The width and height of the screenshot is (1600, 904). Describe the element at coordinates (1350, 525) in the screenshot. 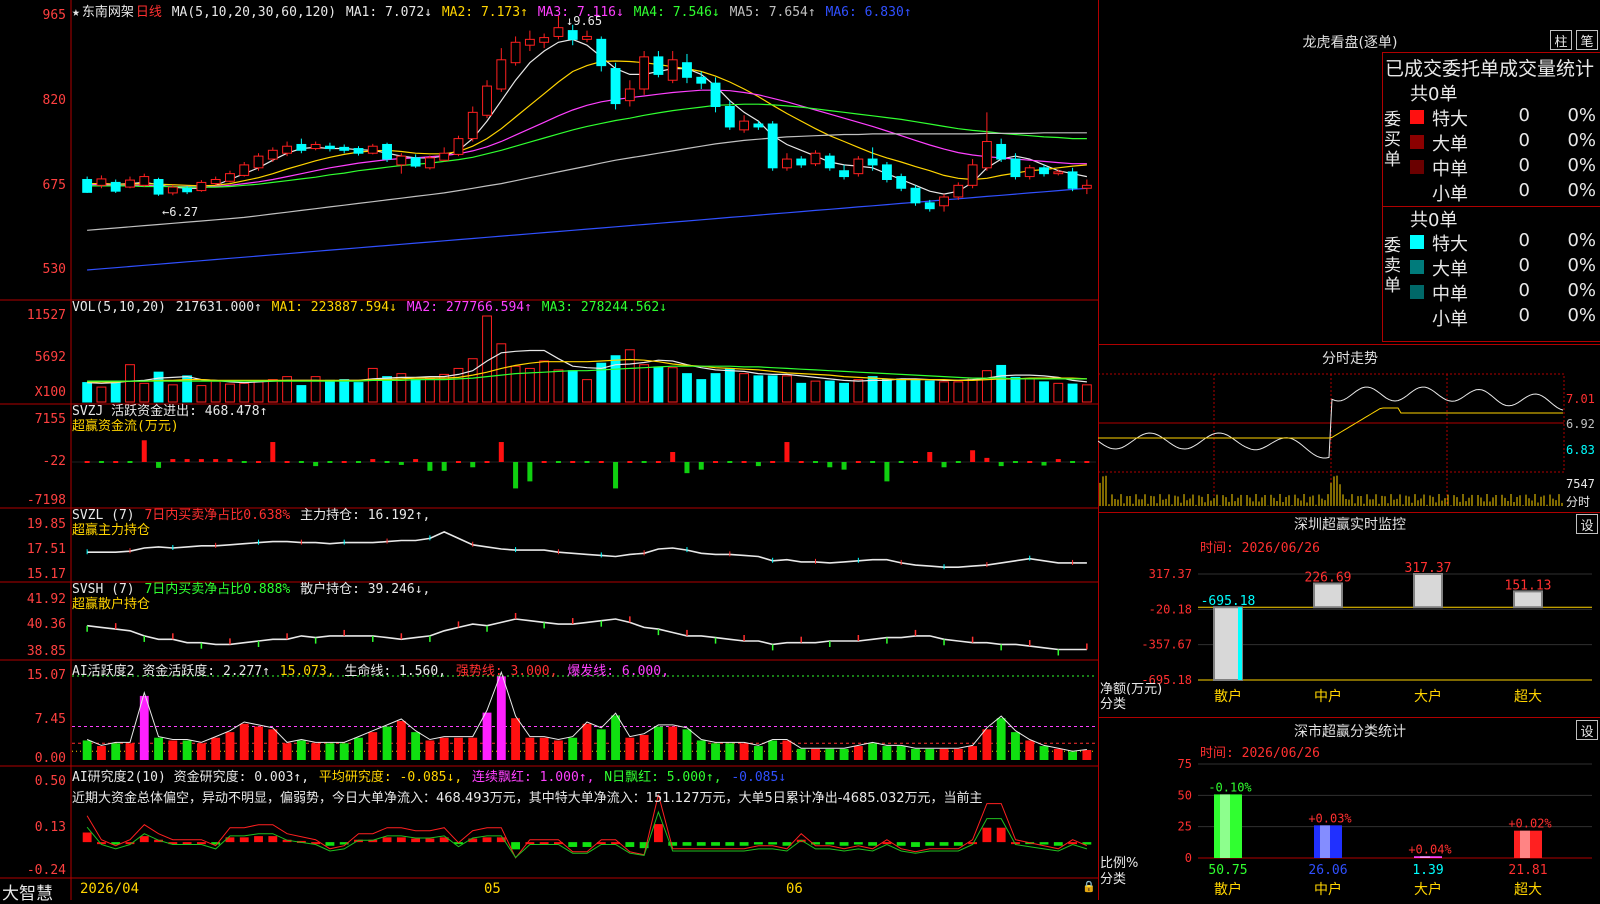

I see `monitor-title: 深圳超赢实时监控` at that location.